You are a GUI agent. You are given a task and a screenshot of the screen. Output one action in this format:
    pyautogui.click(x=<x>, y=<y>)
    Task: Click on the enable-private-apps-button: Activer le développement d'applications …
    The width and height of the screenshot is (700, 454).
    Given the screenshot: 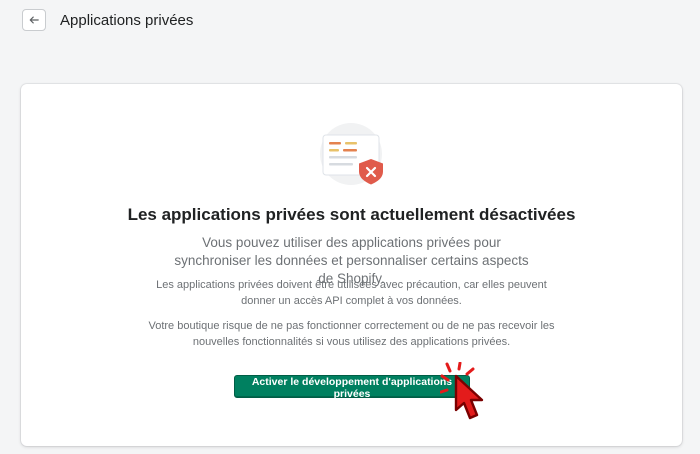 What is the action you would take?
    pyautogui.click(x=352, y=387)
    